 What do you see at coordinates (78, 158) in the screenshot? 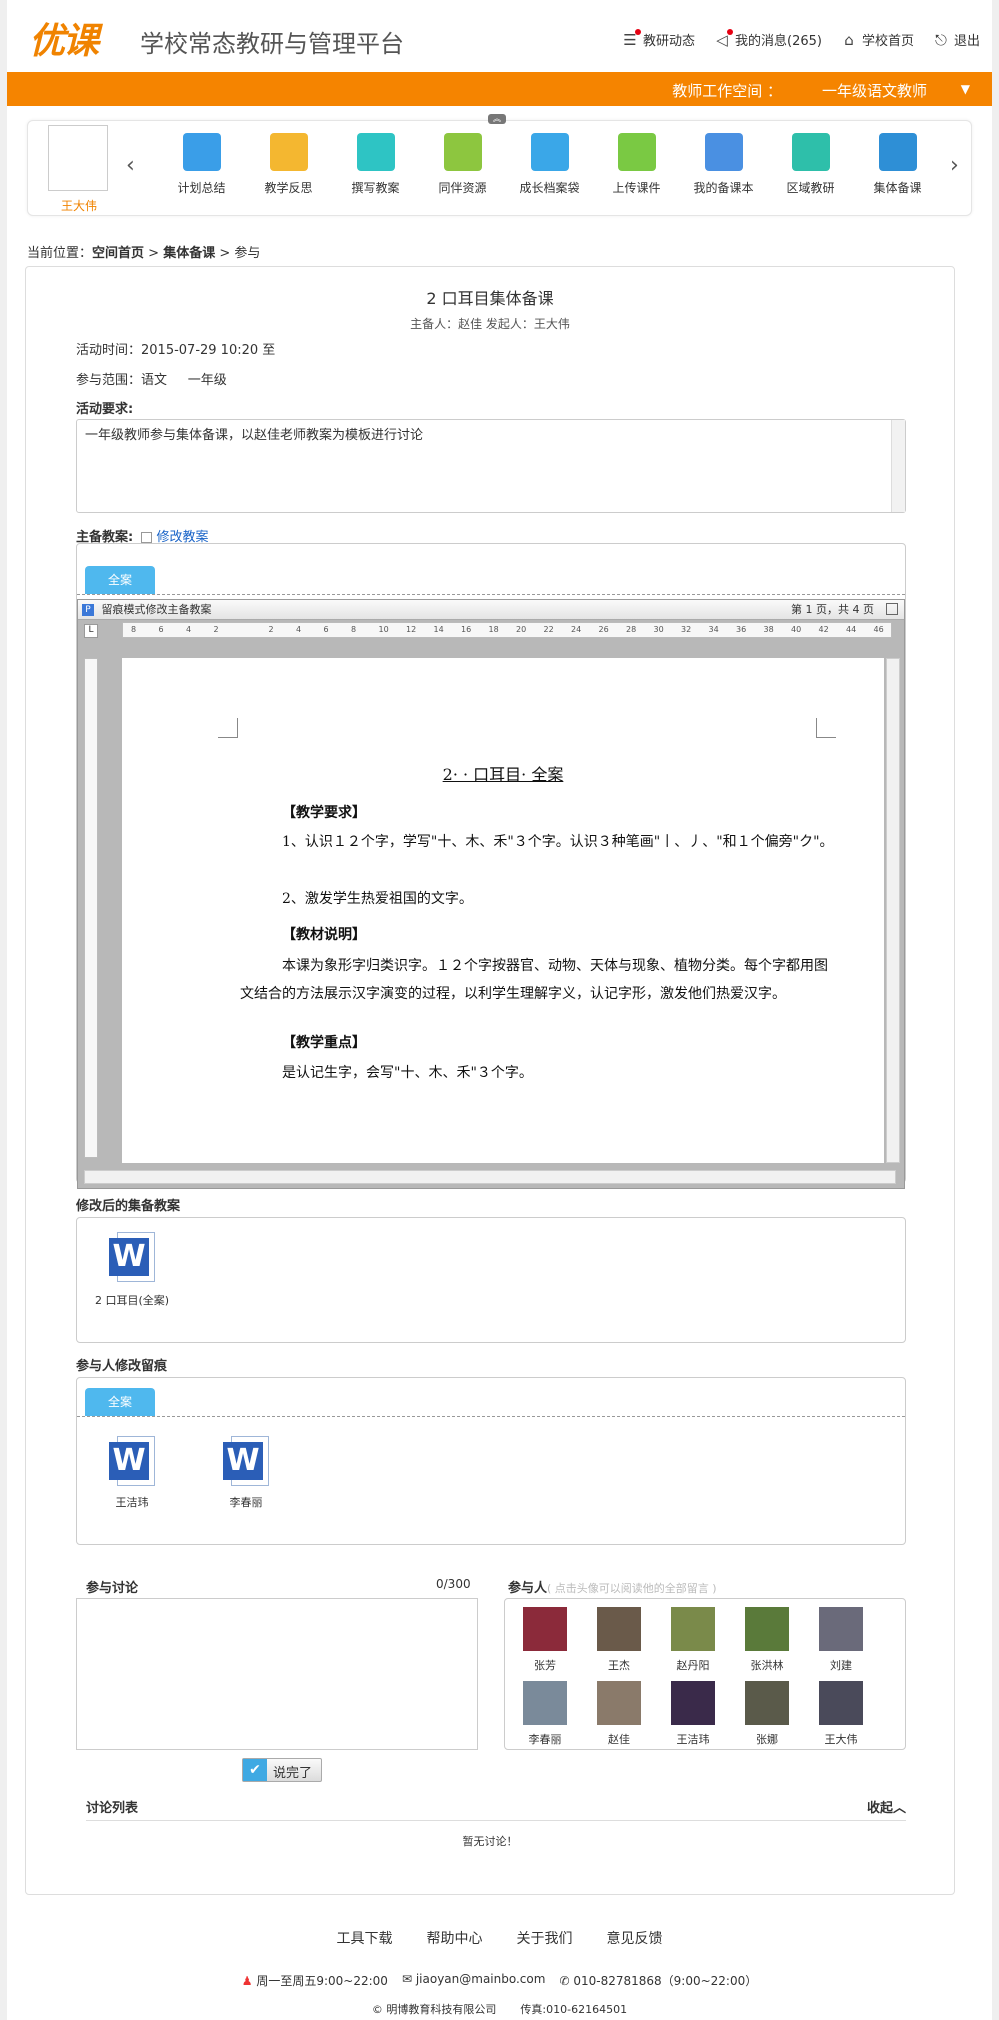
I see `user-avatar` at bounding box center [78, 158].